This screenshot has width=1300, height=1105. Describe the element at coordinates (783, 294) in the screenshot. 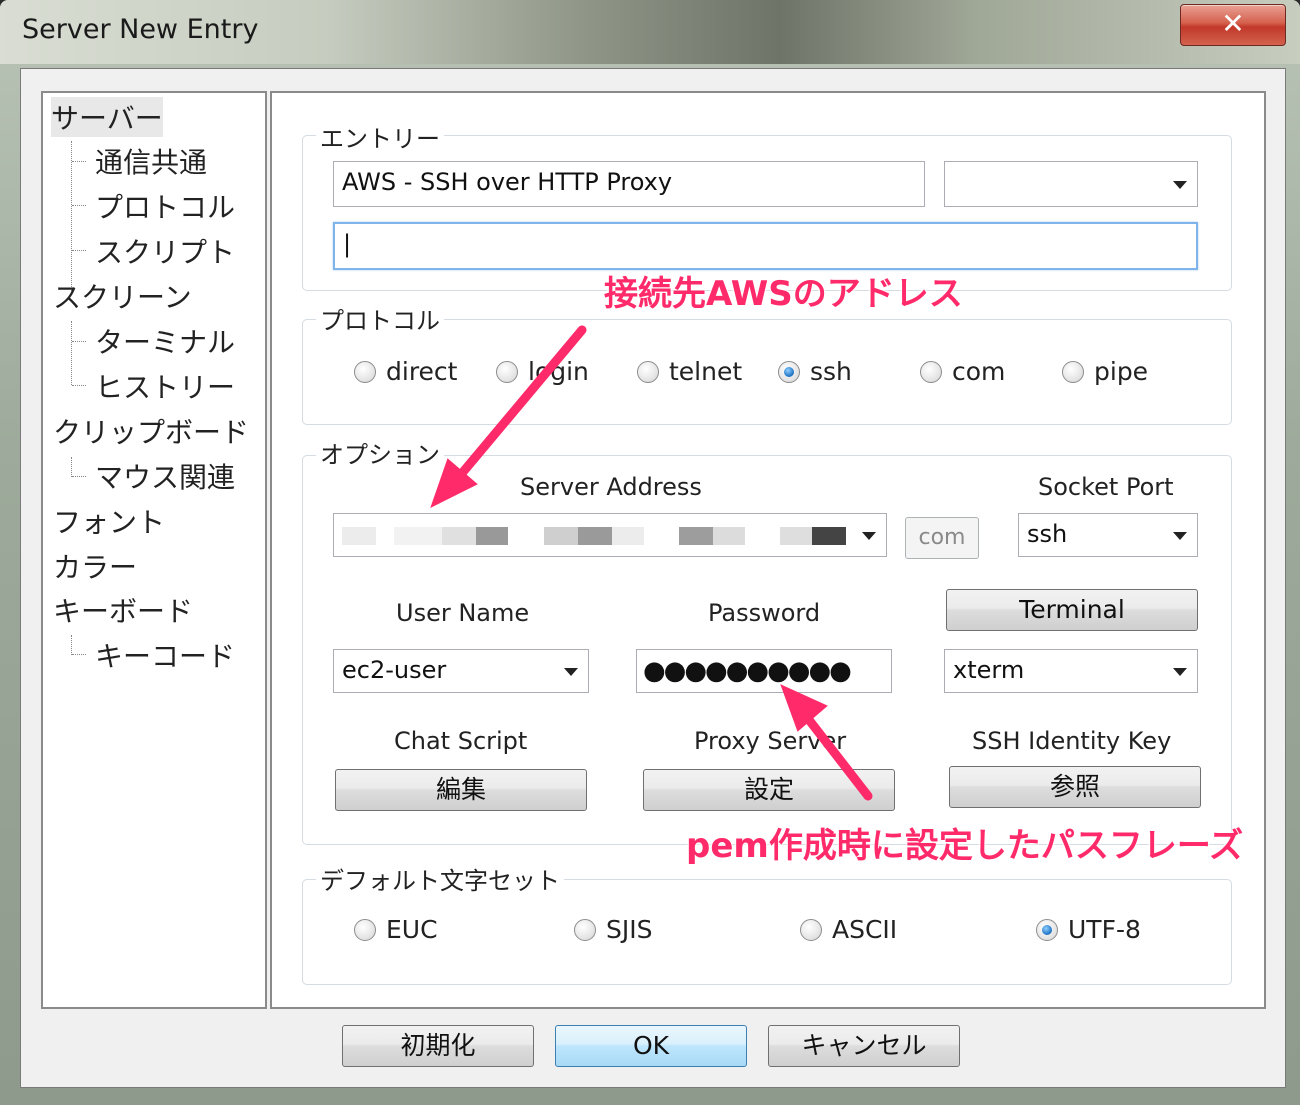

I see `annotation-address-note: 接続先AWSのアドレス` at that location.